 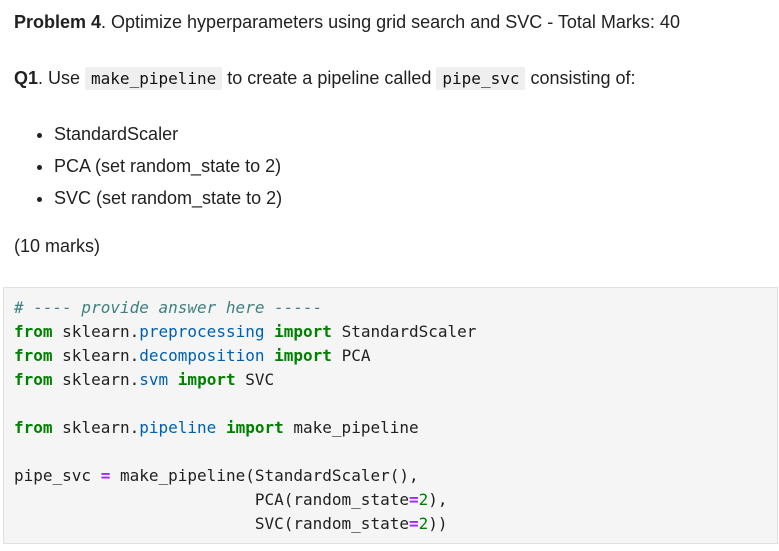 I want to click on code-comment: # ---- provide answer here -----, so click(x=168, y=307).